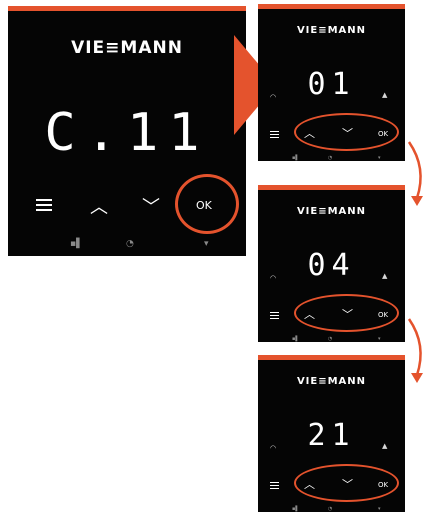 The width and height of the screenshot is (430, 517). I want to click on chevron-up-icon: ︿, so click(99, 206).